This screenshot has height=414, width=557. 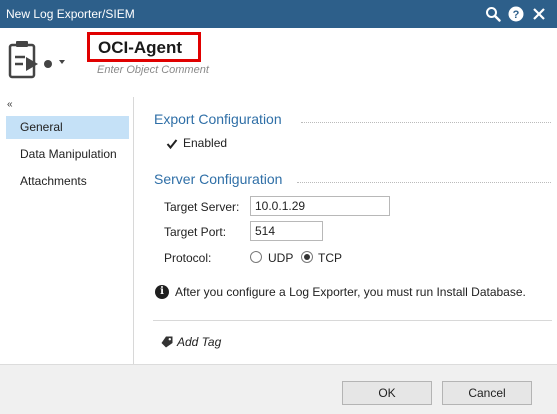 What do you see at coordinates (167, 342) in the screenshot?
I see `tag-icon` at bounding box center [167, 342].